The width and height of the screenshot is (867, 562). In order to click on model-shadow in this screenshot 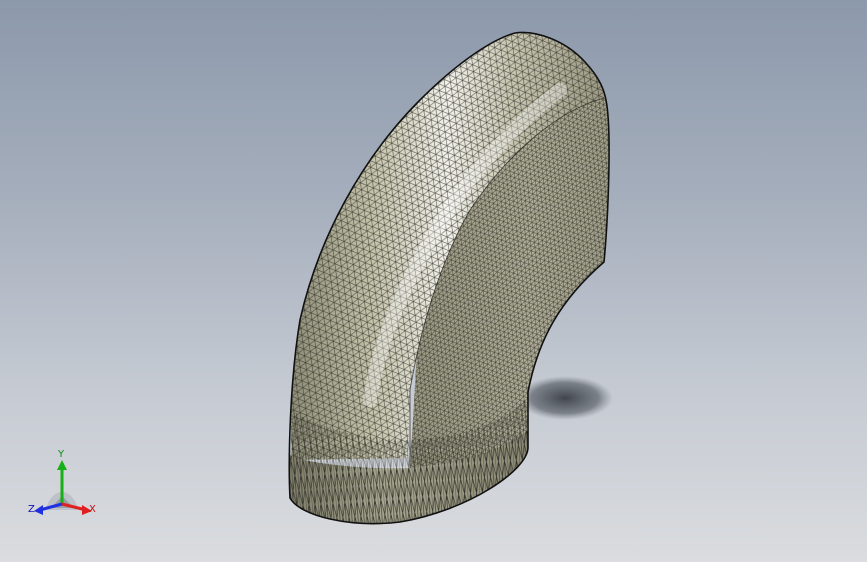, I will do `click(565, 398)`.